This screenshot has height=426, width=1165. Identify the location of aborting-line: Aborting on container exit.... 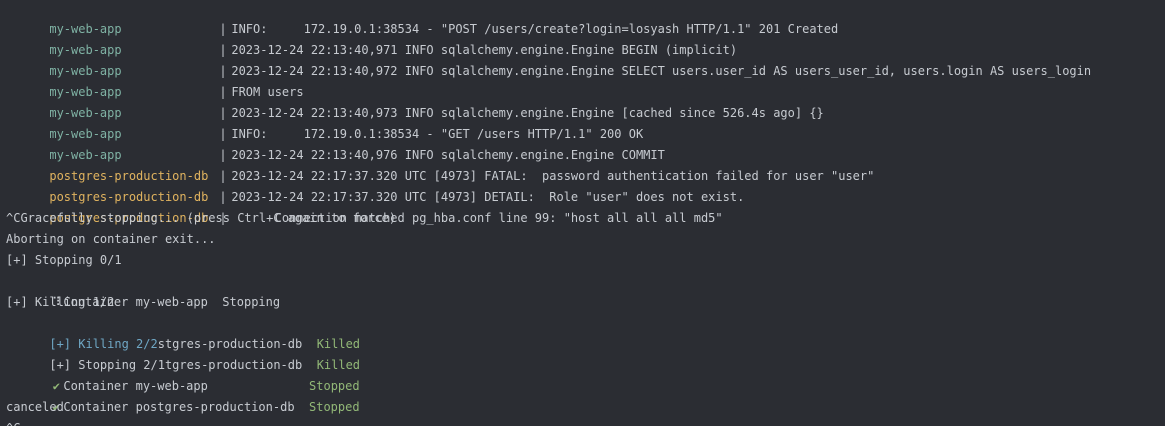
(111, 239).